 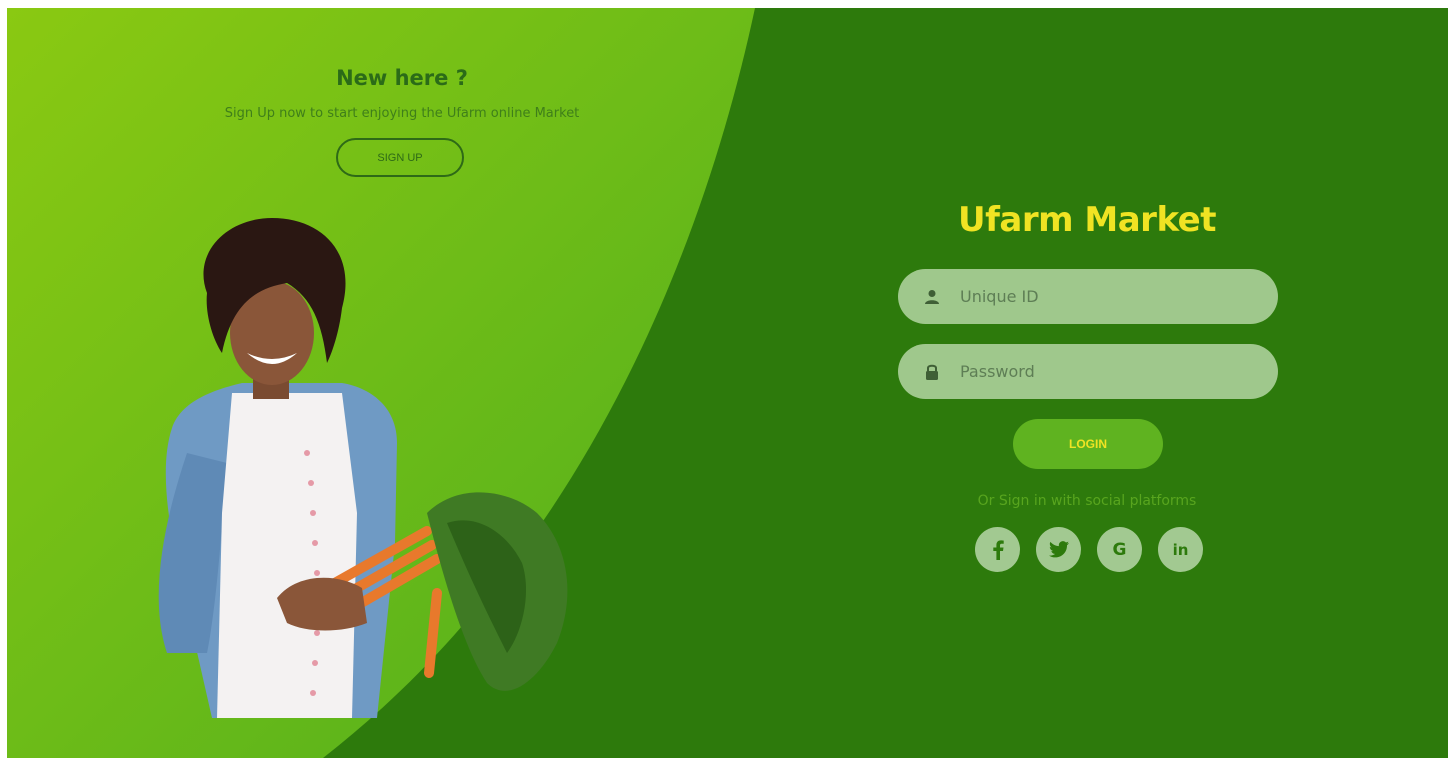 I want to click on linkedin-glyph: in, so click(x=1180, y=549).